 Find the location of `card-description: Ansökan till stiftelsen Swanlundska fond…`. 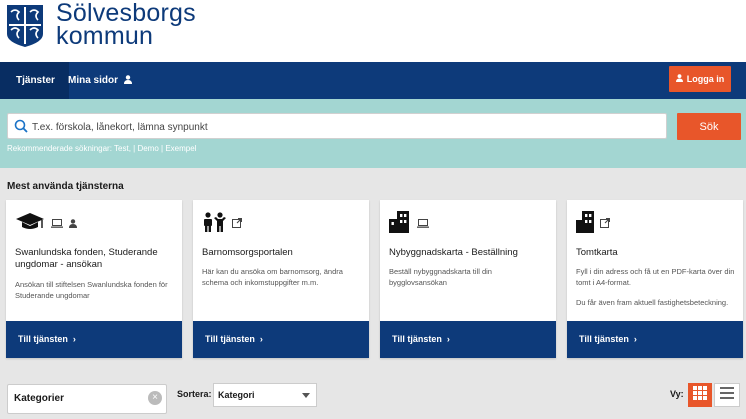

card-description: Ansökan till stiftelsen Swanlundska fond… is located at coordinates (91, 290).